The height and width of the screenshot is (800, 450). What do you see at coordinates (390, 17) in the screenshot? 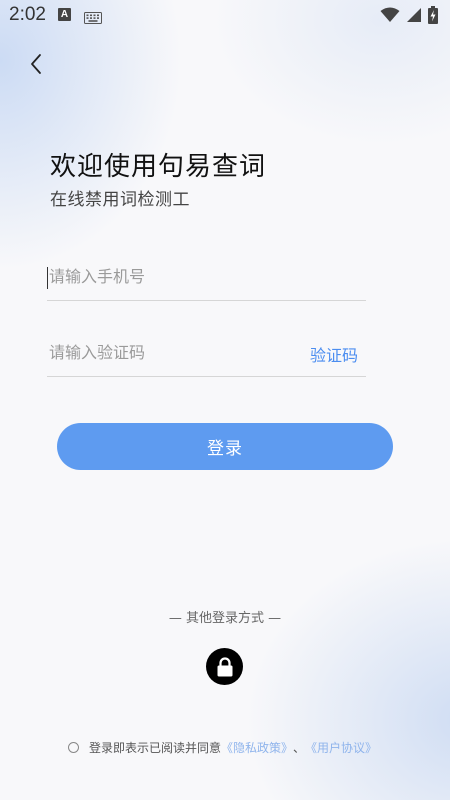
I see `wifi-icon` at bounding box center [390, 17].